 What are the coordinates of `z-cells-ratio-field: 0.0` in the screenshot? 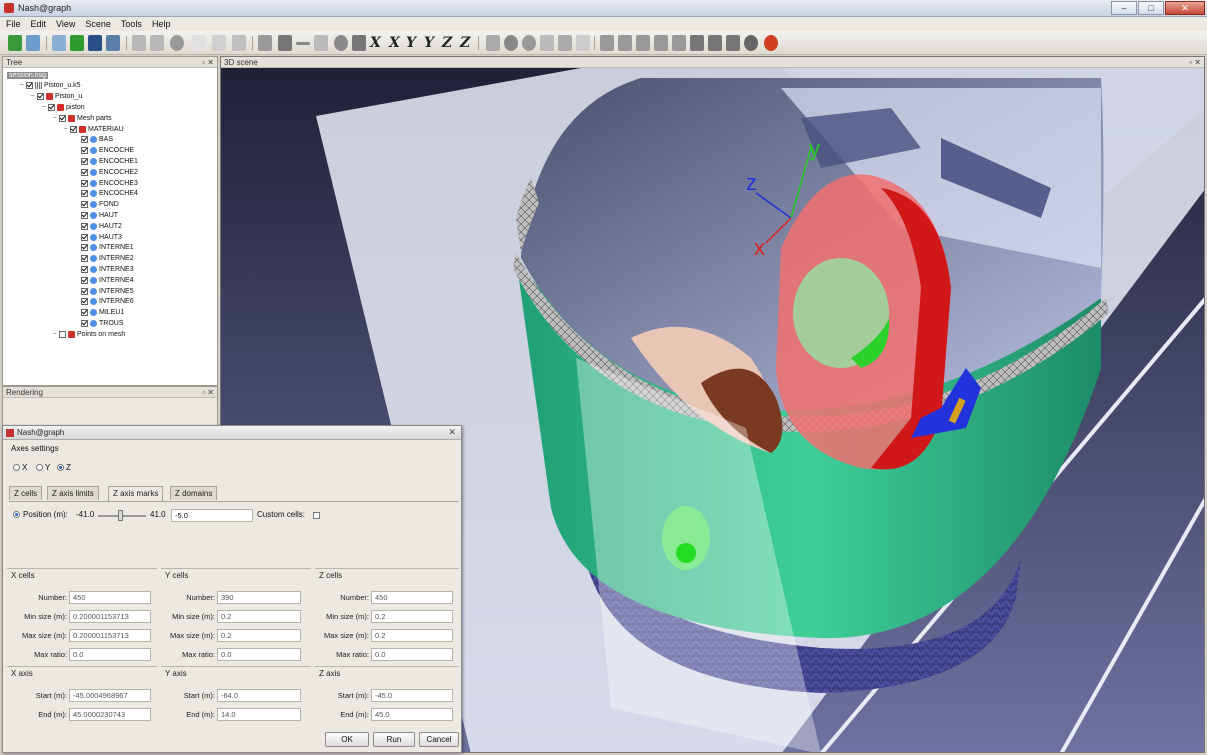 It's located at (412, 654).